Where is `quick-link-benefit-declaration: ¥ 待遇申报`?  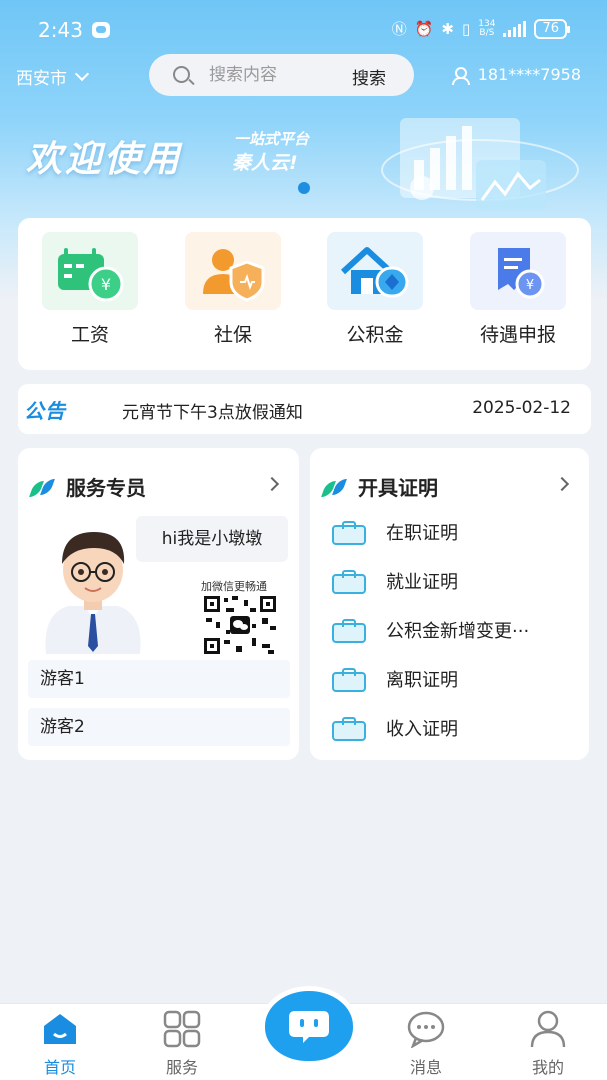
quick-link-benefit-declaration: ¥ 待遇申报 is located at coordinates (518, 297).